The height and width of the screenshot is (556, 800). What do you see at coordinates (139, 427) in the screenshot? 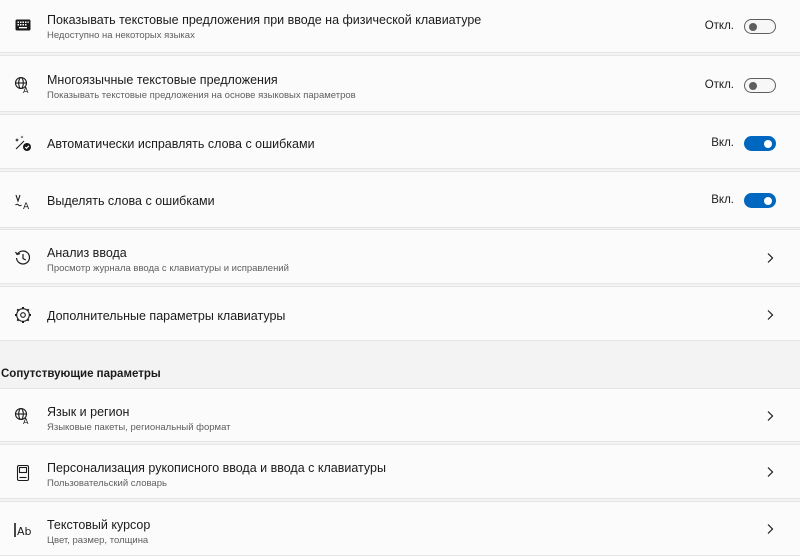
I see `setting-subtitle: Языковые пакеты, региональный формат` at bounding box center [139, 427].